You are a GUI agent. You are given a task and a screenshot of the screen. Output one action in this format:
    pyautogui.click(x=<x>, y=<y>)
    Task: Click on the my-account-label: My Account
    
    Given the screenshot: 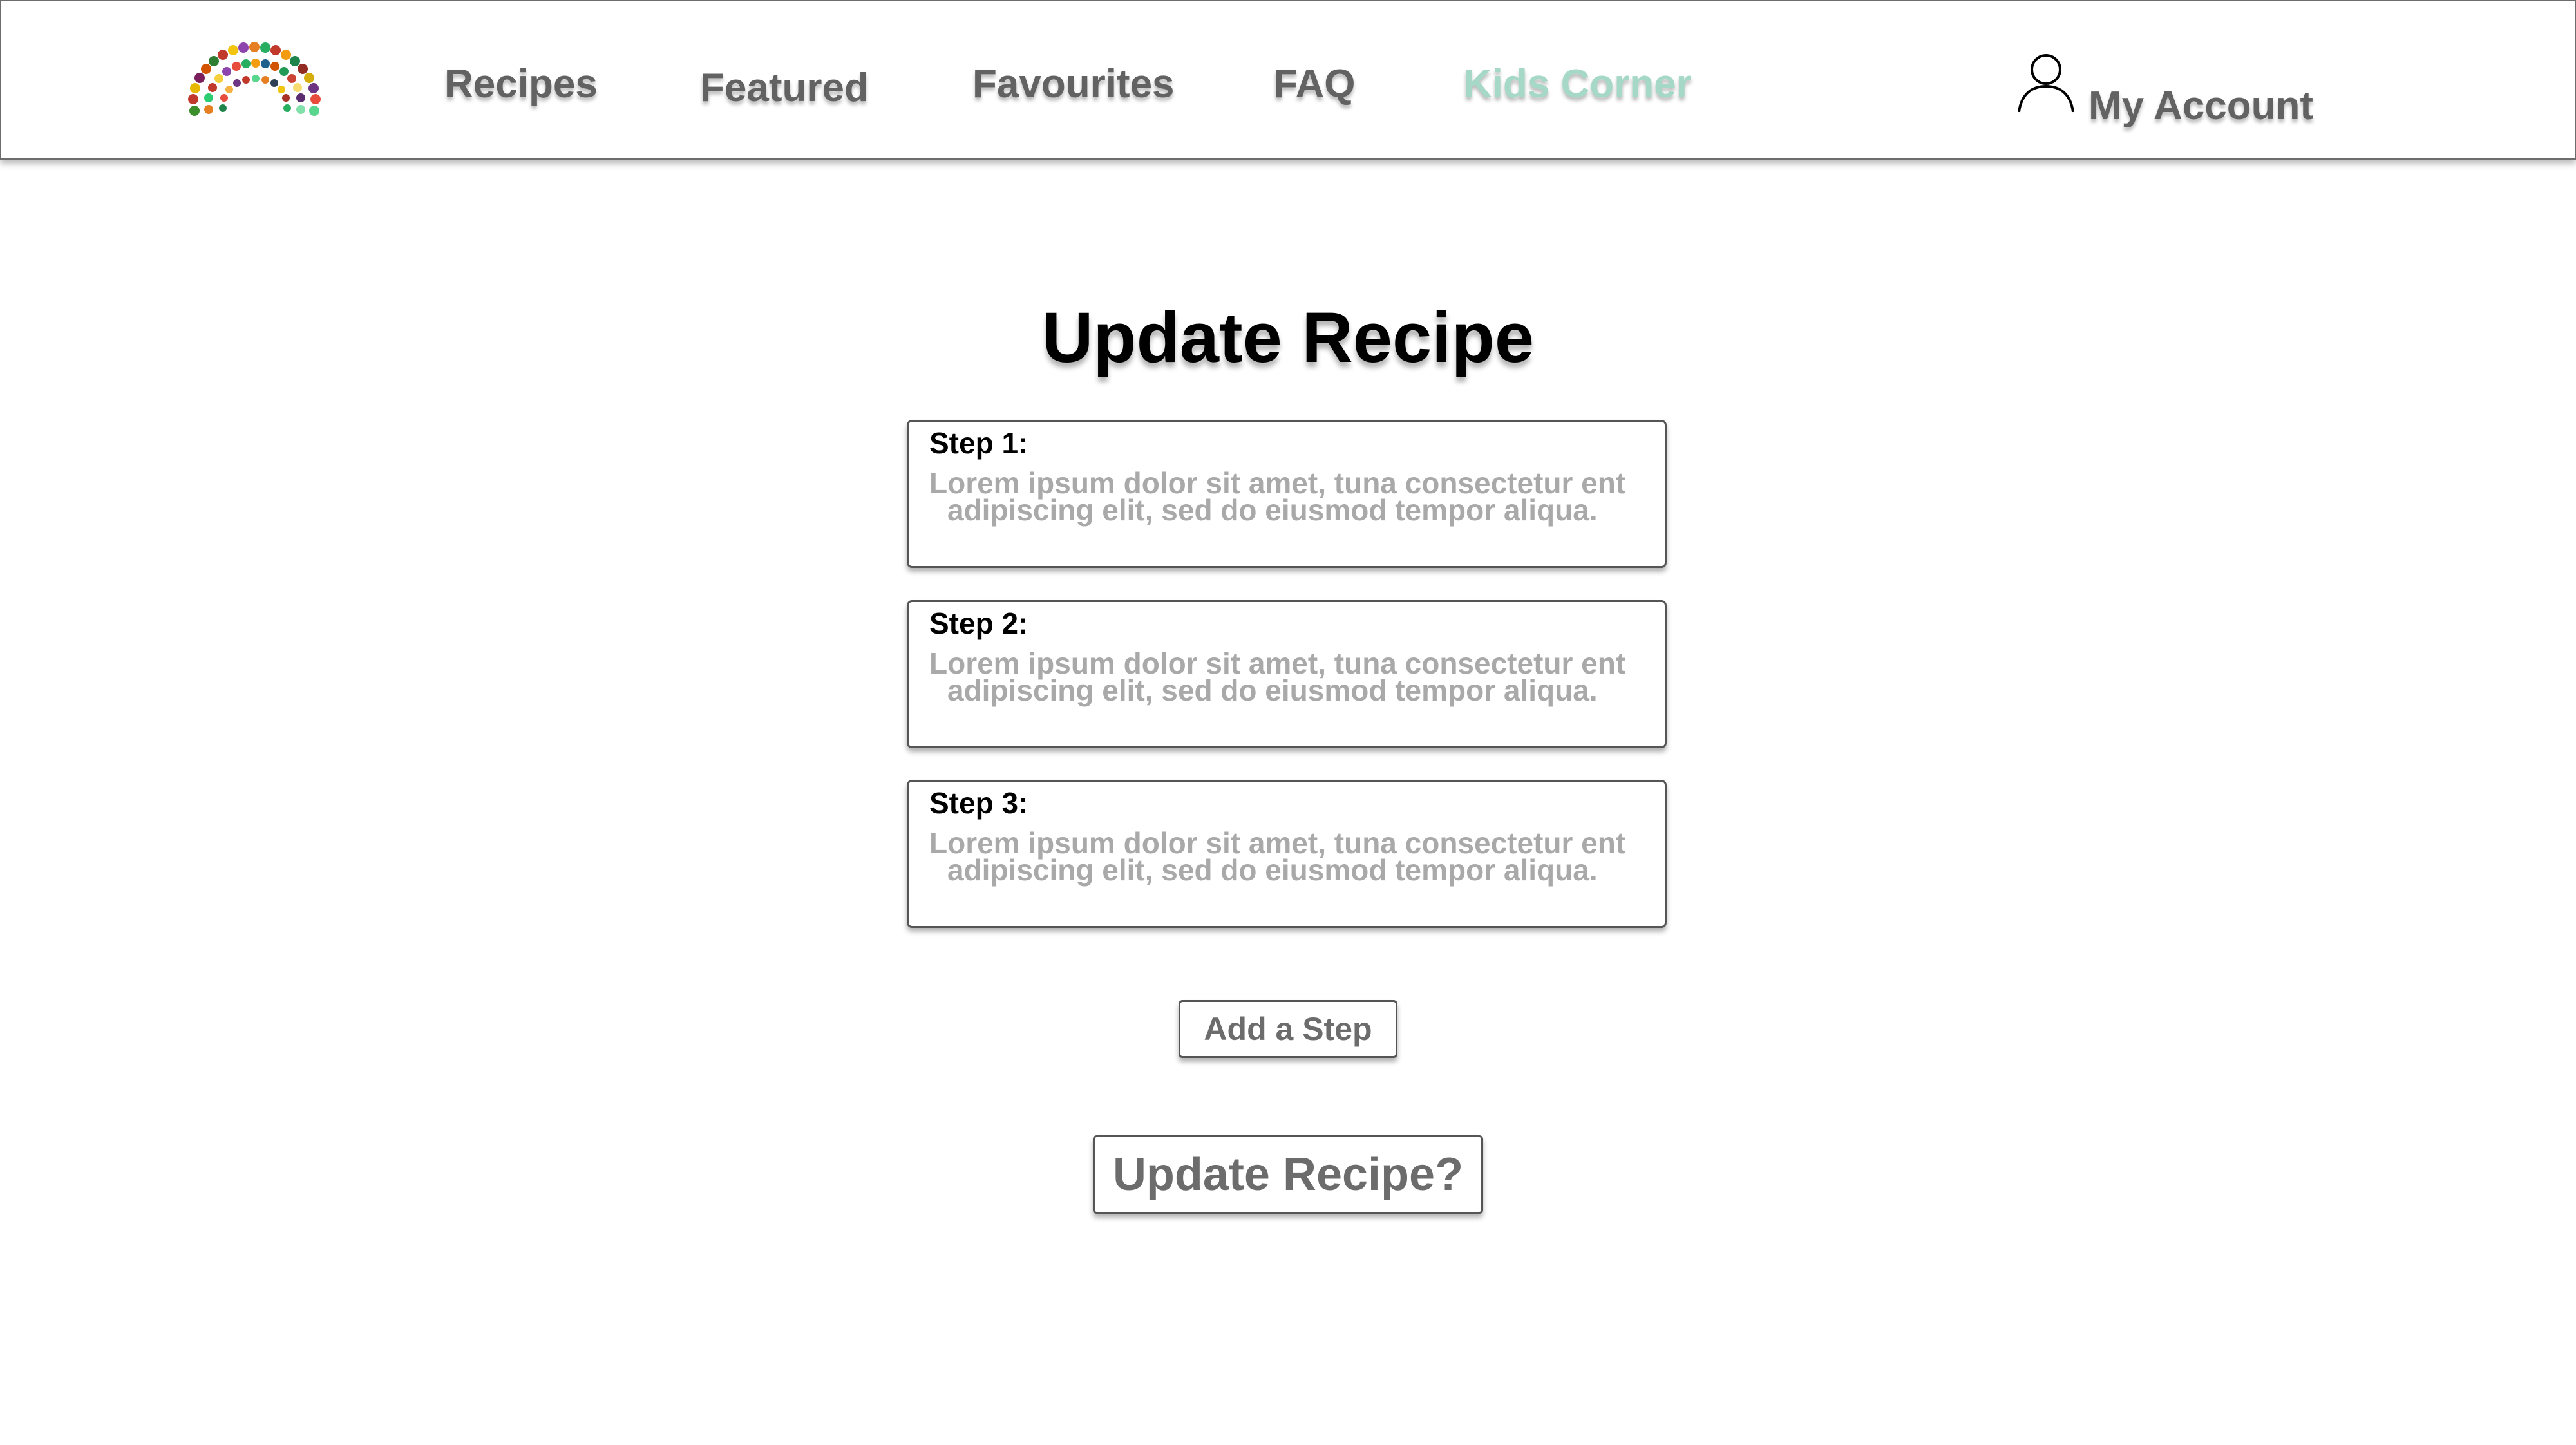 What is the action you would take?
    pyautogui.click(x=2201, y=106)
    